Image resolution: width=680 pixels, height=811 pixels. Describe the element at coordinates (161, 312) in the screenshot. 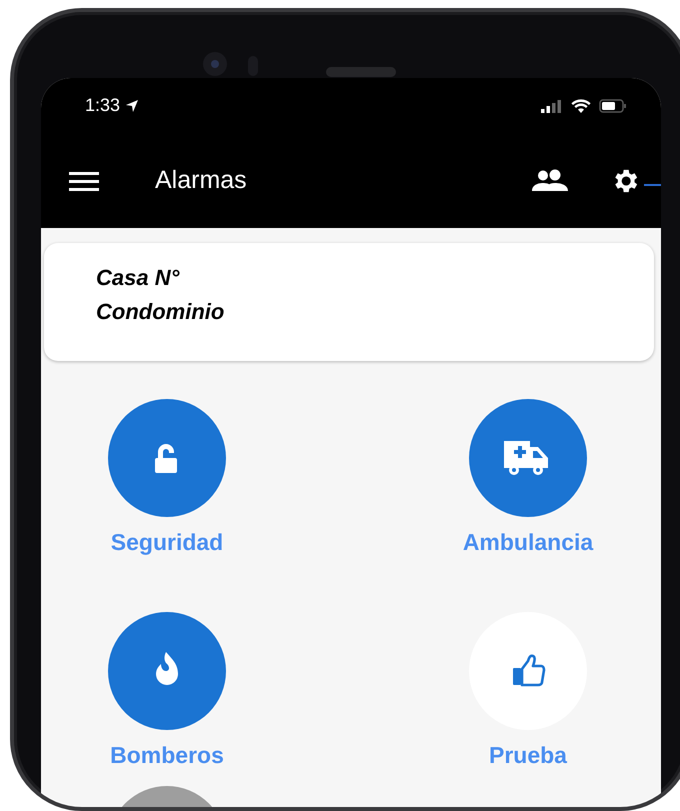

I see `address-line: Condominio` at that location.